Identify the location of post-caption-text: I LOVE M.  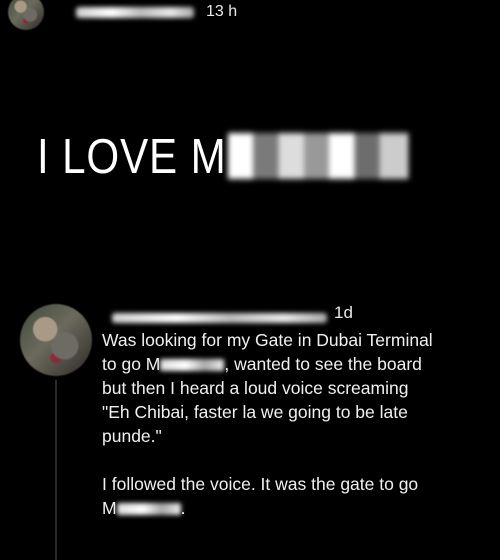
(132, 157).